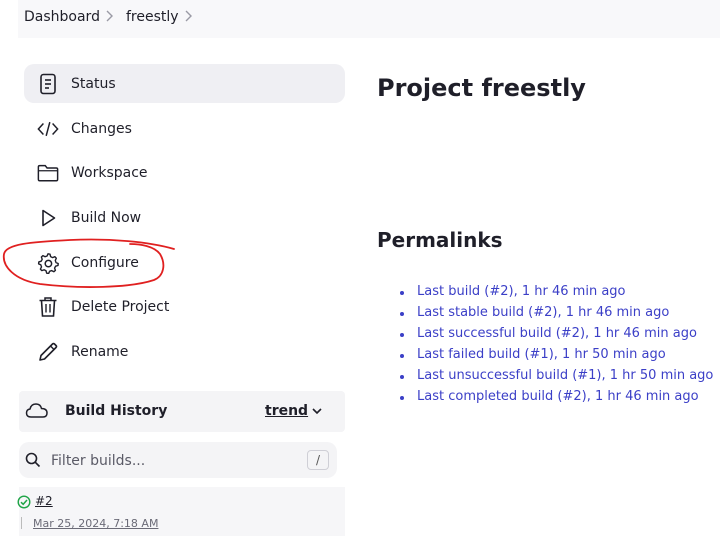 This screenshot has height=536, width=720. Describe the element at coordinates (120, 306) in the screenshot. I see `sidebar-item-label: Delete Project` at that location.